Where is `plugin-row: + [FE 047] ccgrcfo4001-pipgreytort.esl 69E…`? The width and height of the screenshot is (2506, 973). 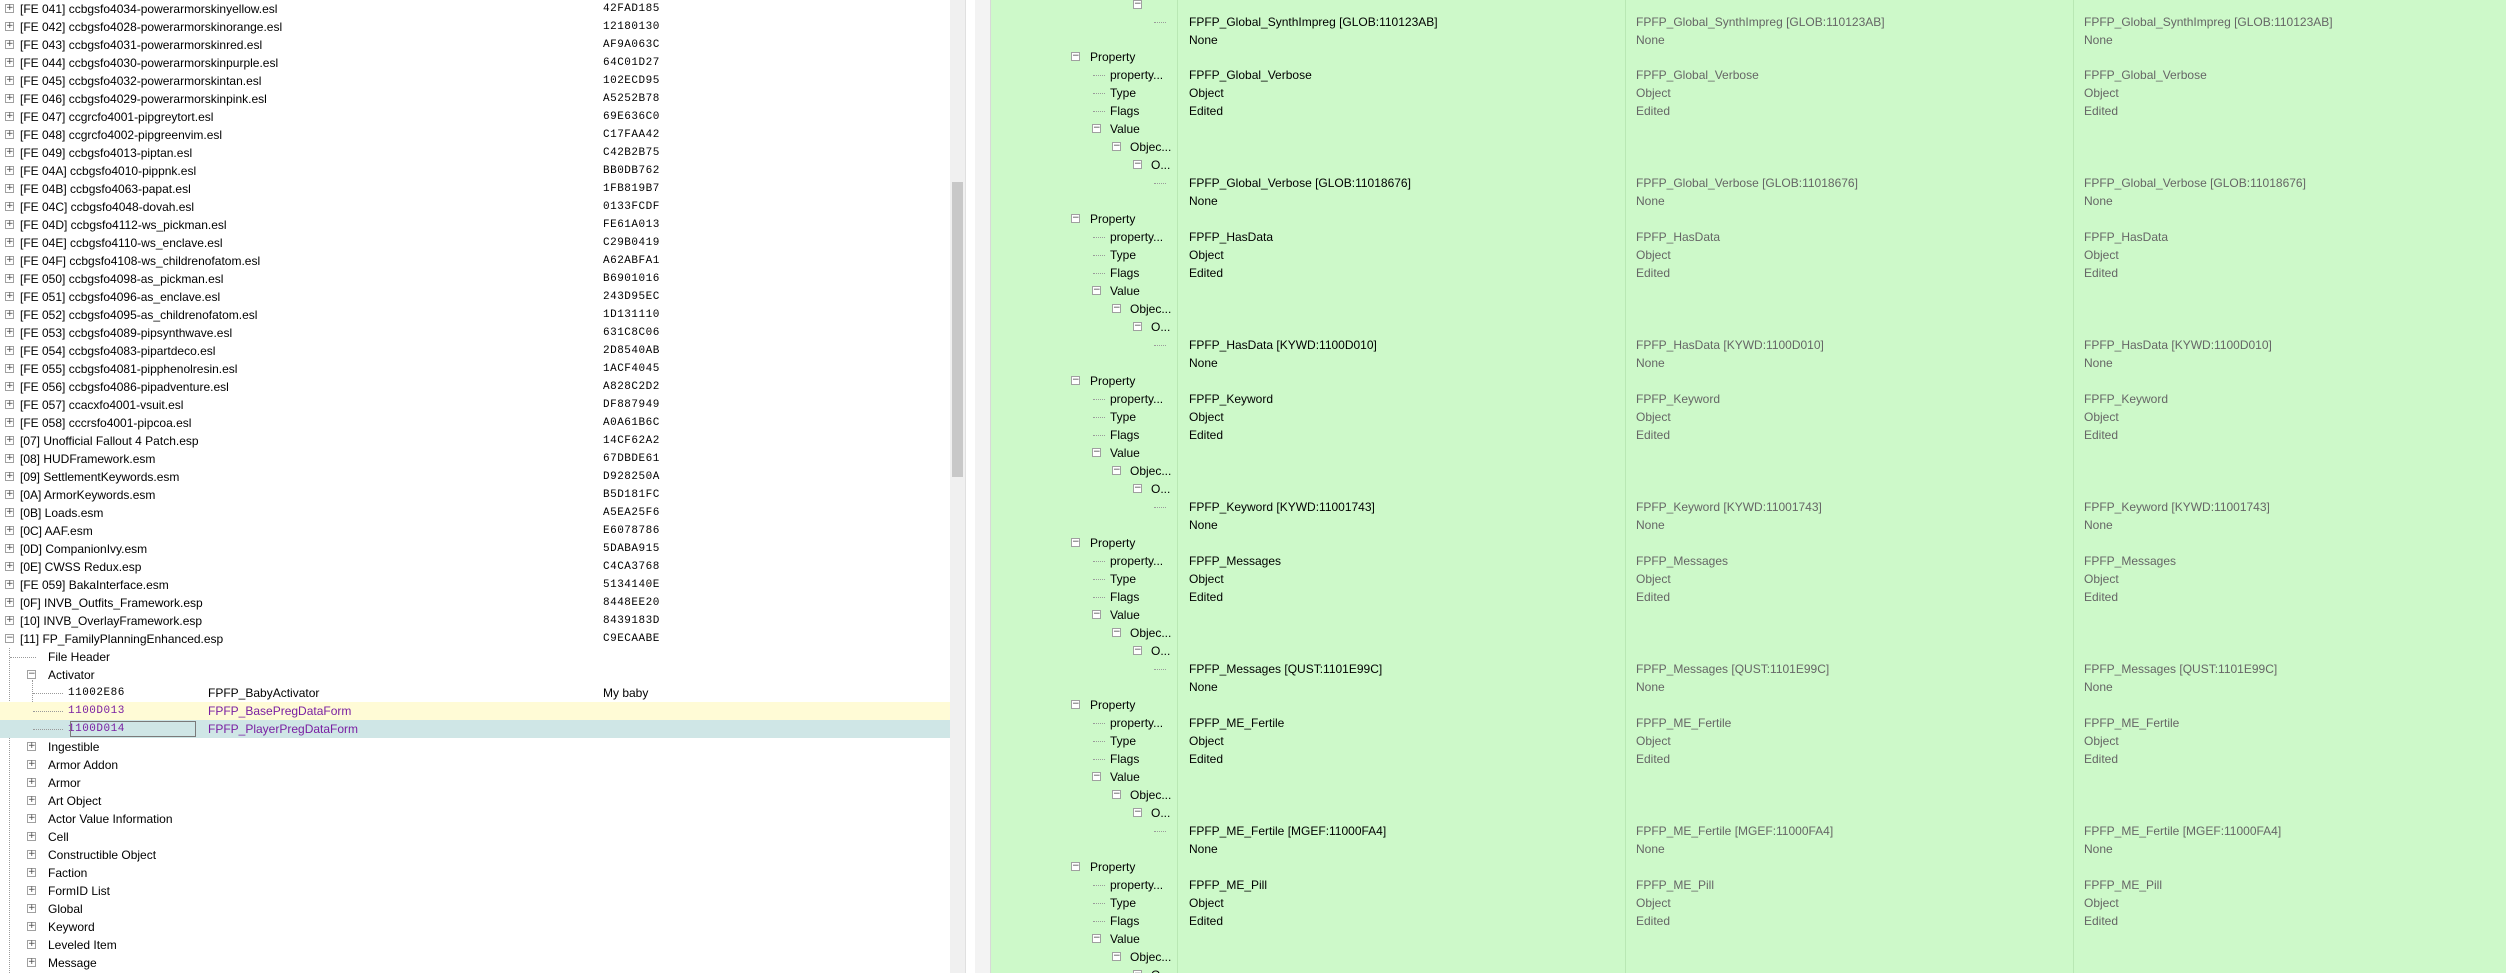 plugin-row: + [FE 047] ccgrcfo4001-pipgreytort.esl 69E… is located at coordinates (475, 117).